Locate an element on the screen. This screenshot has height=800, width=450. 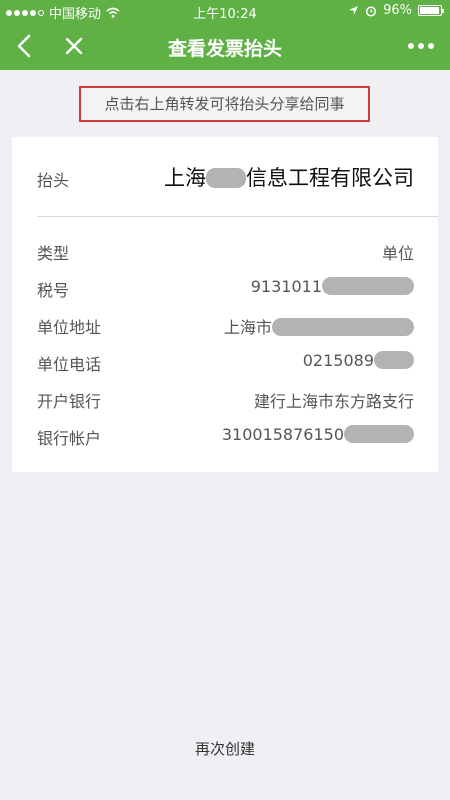
account-value: 310015876150 is located at coordinates (318, 434).